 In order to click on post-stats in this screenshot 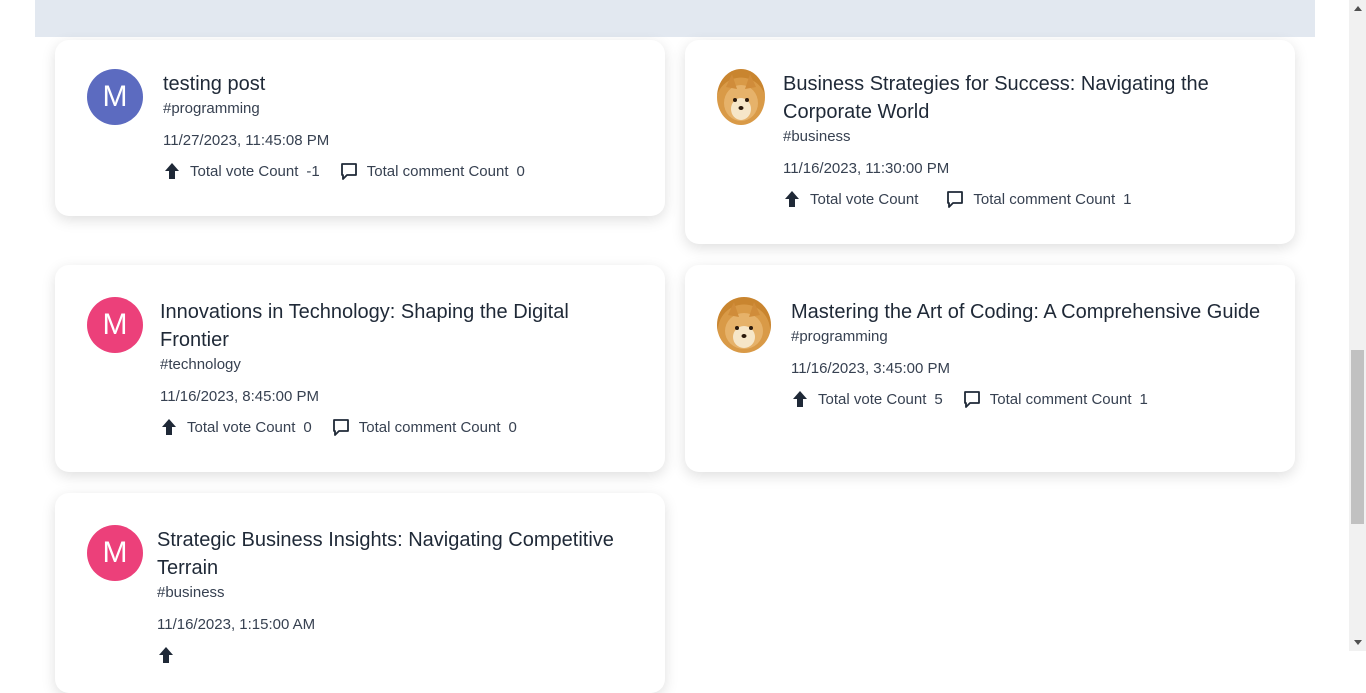, I will do `click(402, 655)`.